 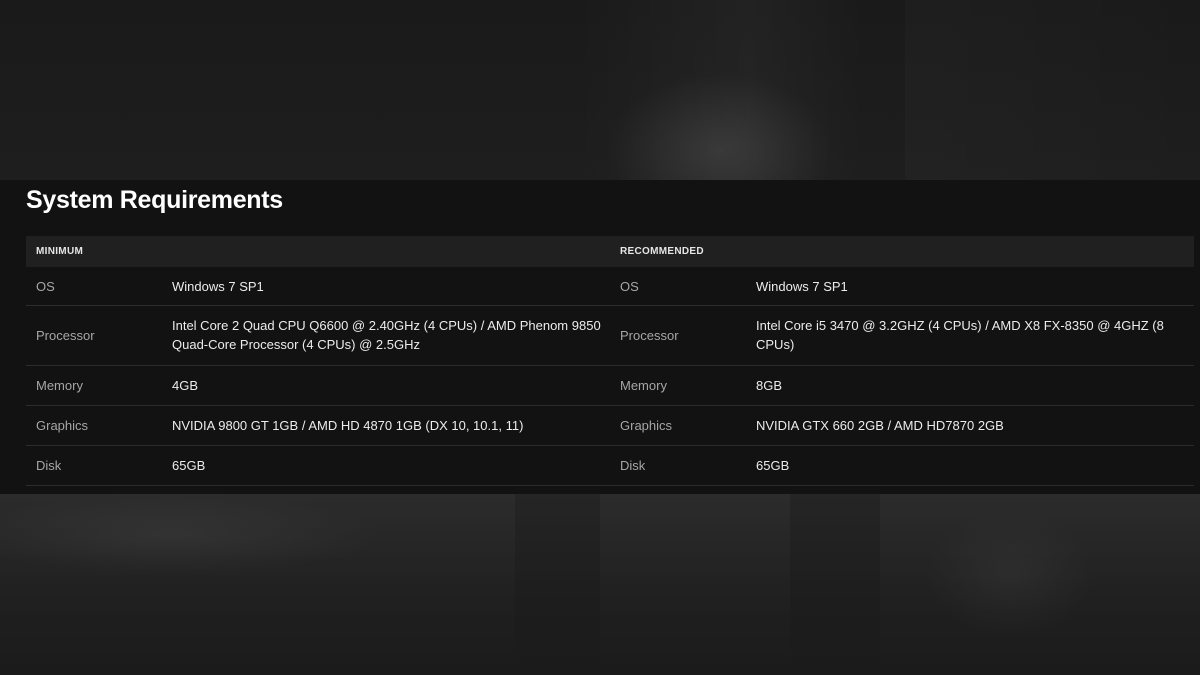 What do you see at coordinates (610, 286) in the screenshot?
I see `table-row: OS Windows 7 SP1 OS Windows 7 SP1` at bounding box center [610, 286].